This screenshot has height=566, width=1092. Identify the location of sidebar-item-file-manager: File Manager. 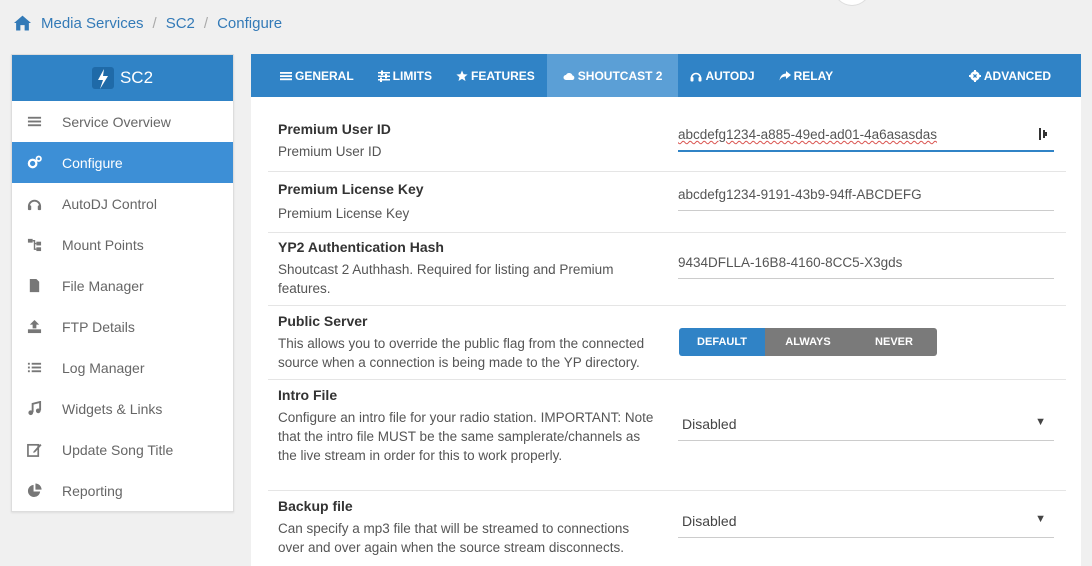
(122, 285).